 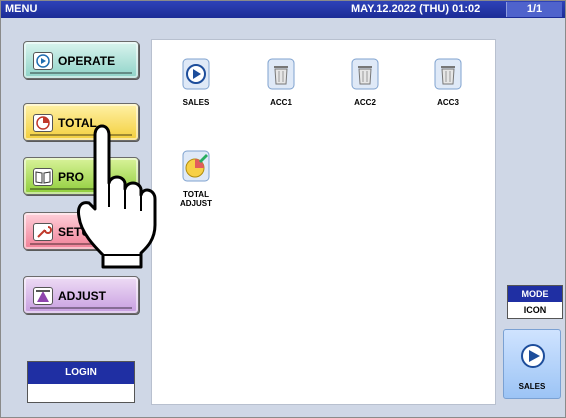 I want to click on total-adjust-line1: TOTAL, so click(x=196, y=194).